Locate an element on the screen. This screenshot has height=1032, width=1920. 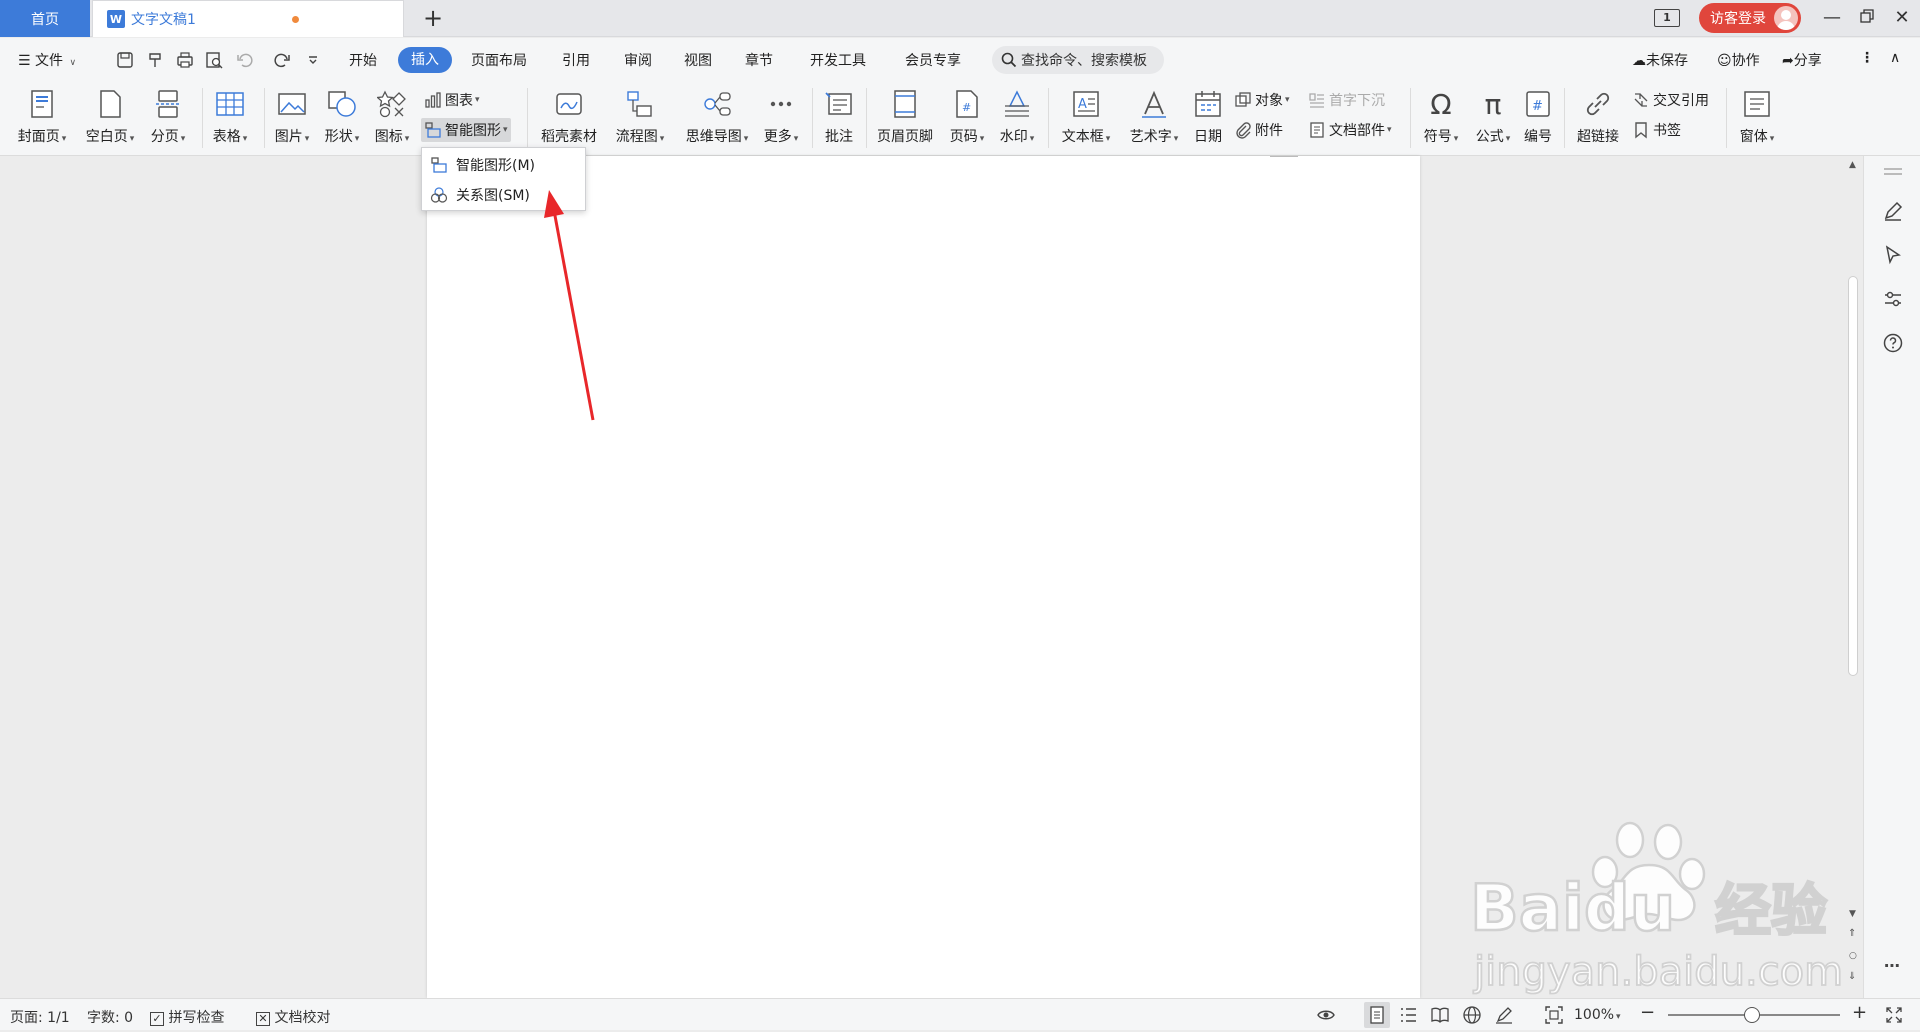
tab-home: 首页 is located at coordinates (45, 18).